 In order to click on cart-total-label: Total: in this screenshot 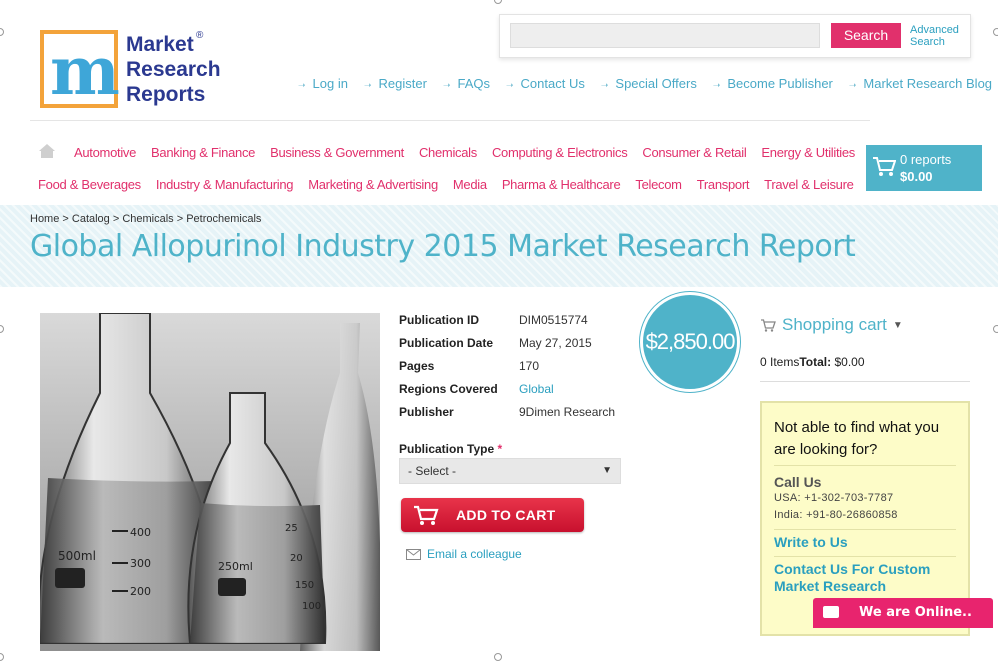, I will do `click(815, 362)`.